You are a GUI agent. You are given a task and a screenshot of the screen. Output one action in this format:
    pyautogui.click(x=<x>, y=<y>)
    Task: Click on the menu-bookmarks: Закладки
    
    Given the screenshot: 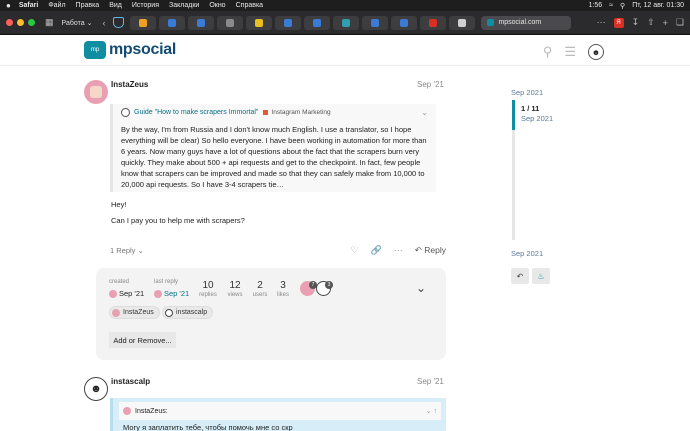 What is the action you would take?
    pyautogui.click(x=184, y=5)
    